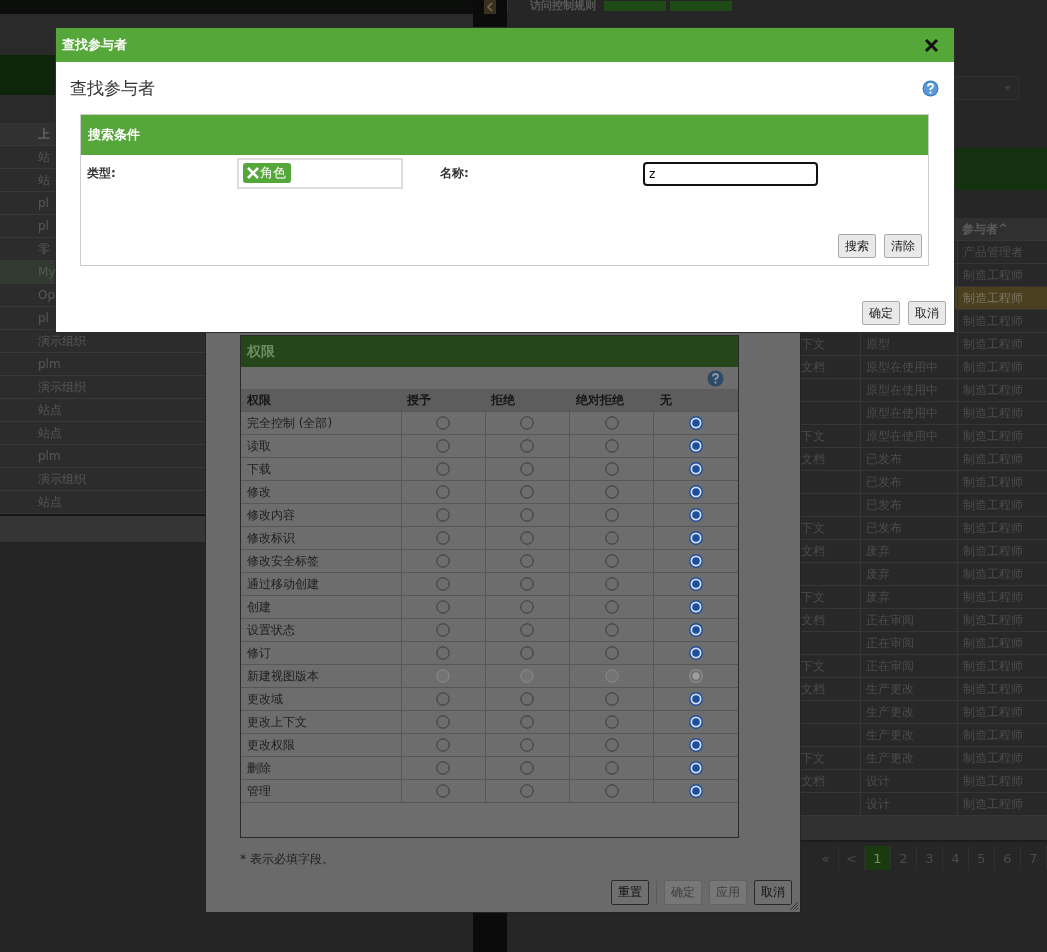  I want to click on first-page-link: «, so click(826, 858).